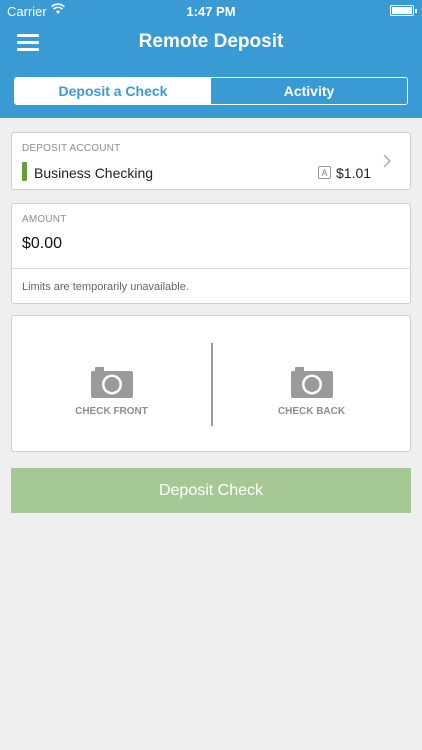 This screenshot has width=422, height=750. Describe the element at coordinates (44, 219) in the screenshot. I see `amount-label: AMOUNT` at that location.